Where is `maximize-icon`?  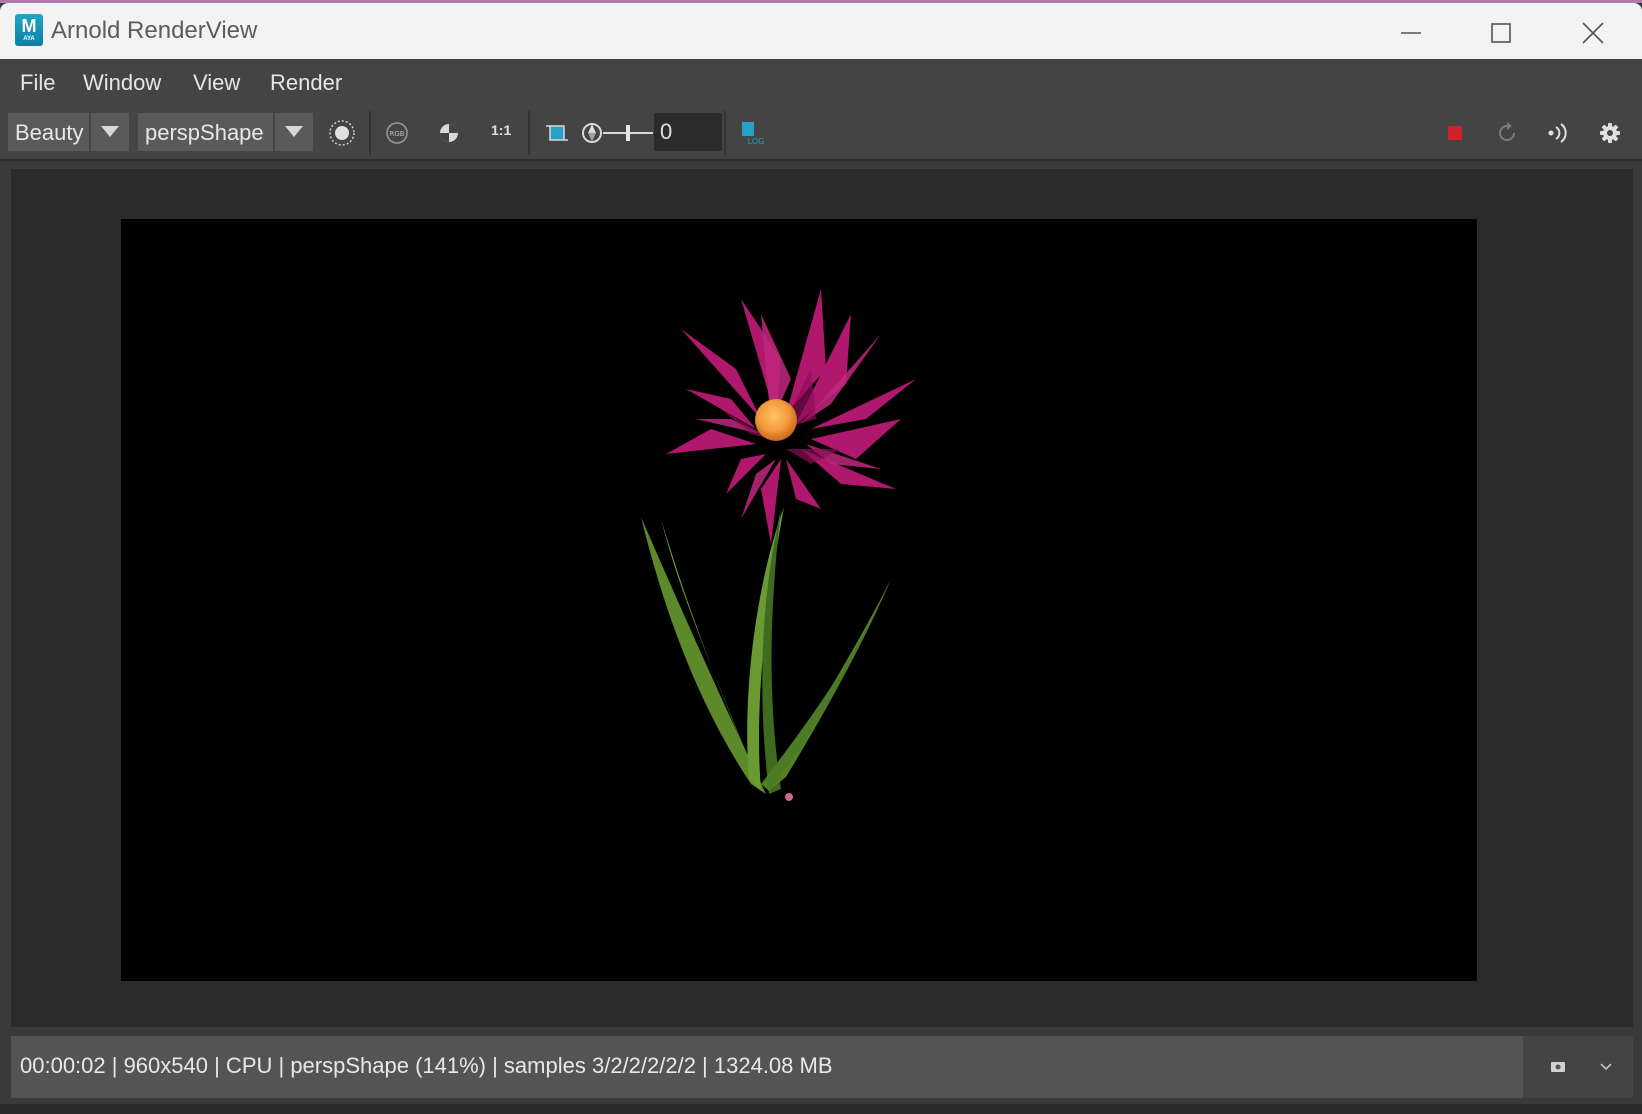
maximize-icon is located at coordinates (1501, 33).